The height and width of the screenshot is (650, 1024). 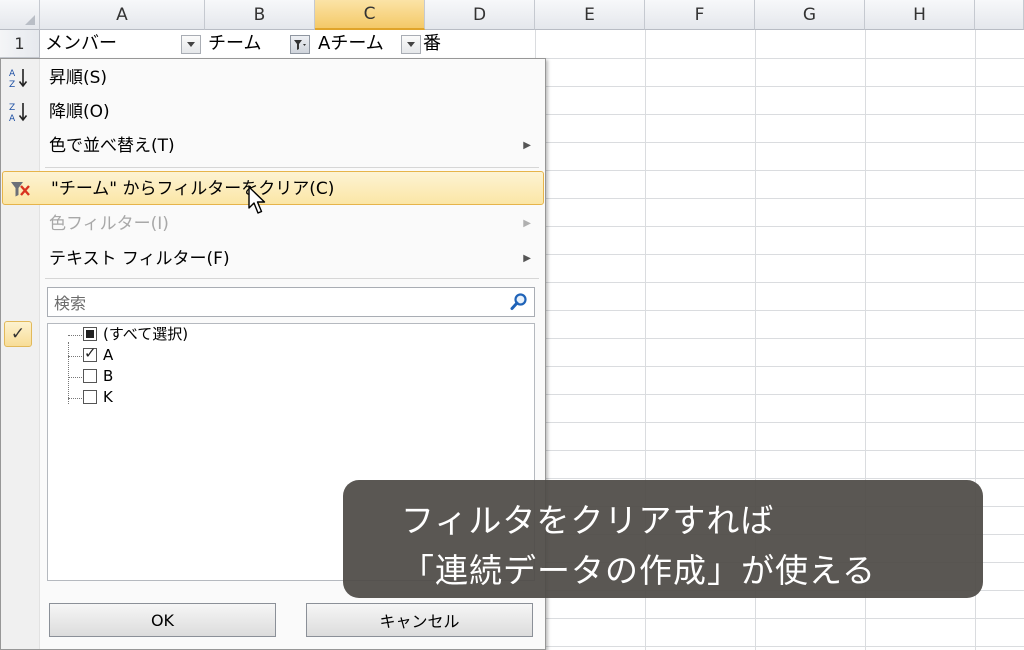 What do you see at coordinates (108, 355) in the screenshot?
I see `list-item-label: A` at bounding box center [108, 355].